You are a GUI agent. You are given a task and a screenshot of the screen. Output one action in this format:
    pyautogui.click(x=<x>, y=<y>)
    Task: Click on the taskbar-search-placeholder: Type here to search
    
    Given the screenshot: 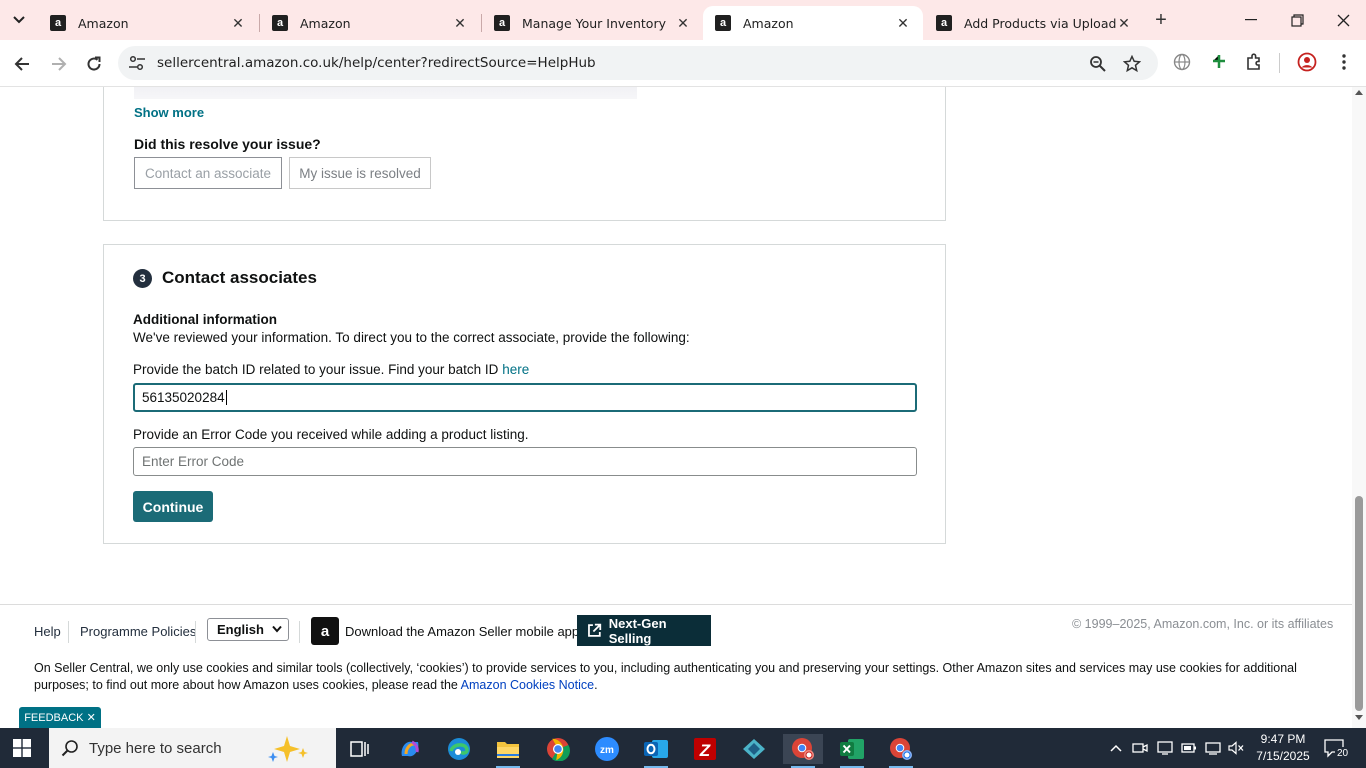 What is the action you would take?
    pyautogui.click(x=155, y=748)
    